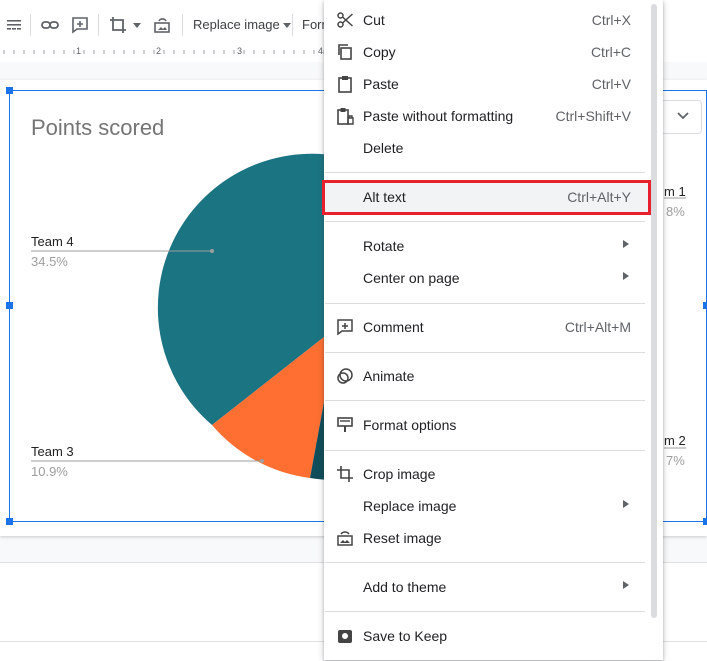 The height and width of the screenshot is (661, 707). What do you see at coordinates (611, 20) in the screenshot?
I see `menu-item-shortcut: Ctrl+X` at bounding box center [611, 20].